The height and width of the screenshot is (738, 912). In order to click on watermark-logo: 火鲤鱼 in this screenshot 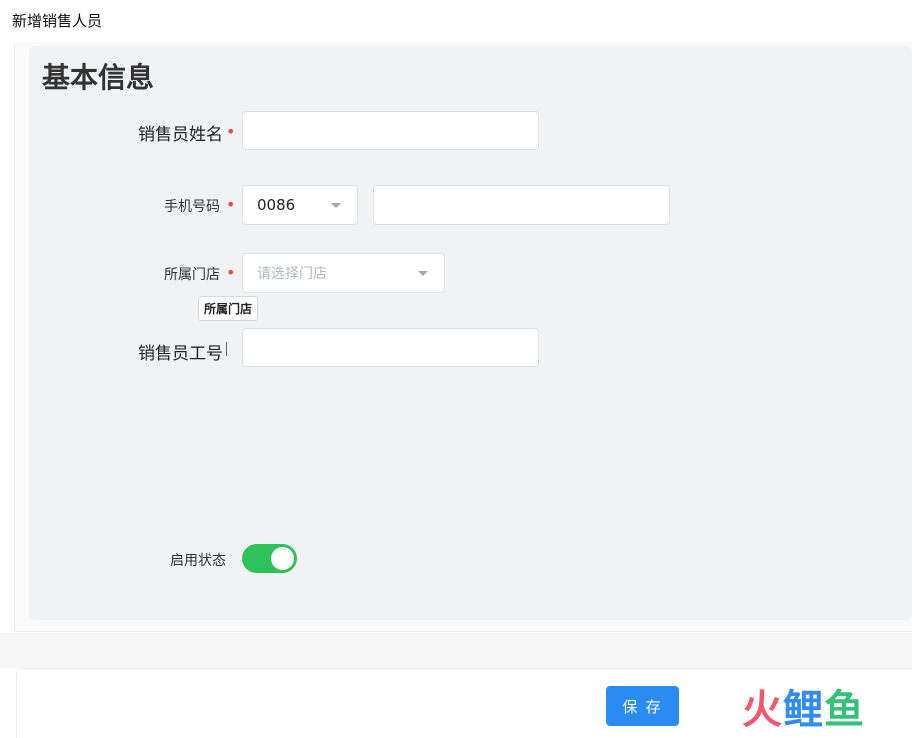, I will do `click(803, 710)`.